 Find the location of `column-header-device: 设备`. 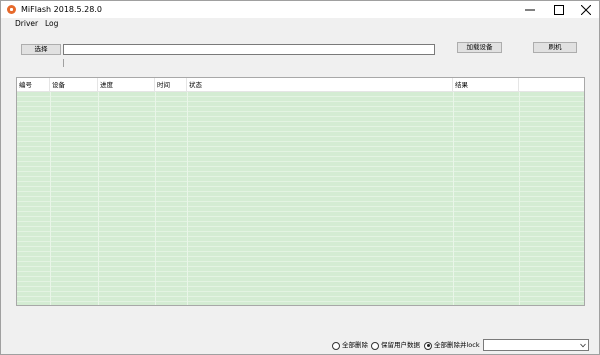

column-header-device: 设备 is located at coordinates (74, 85).